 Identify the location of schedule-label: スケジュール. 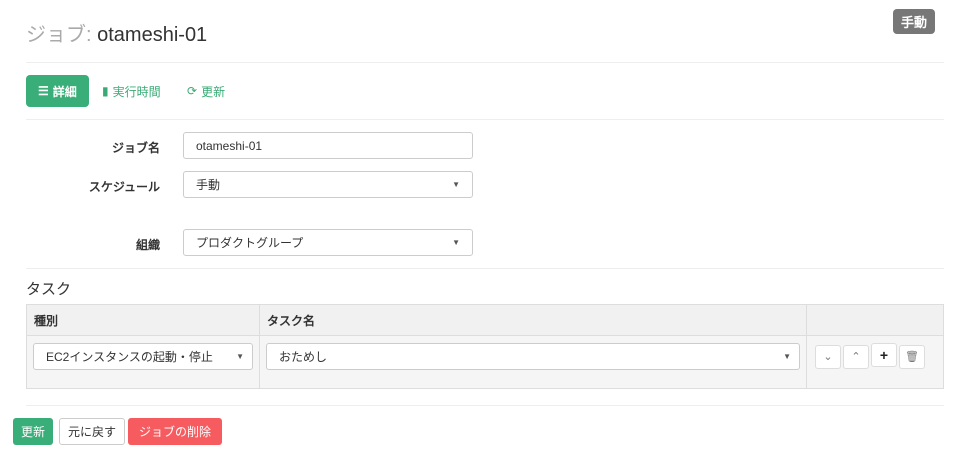
(124, 187).